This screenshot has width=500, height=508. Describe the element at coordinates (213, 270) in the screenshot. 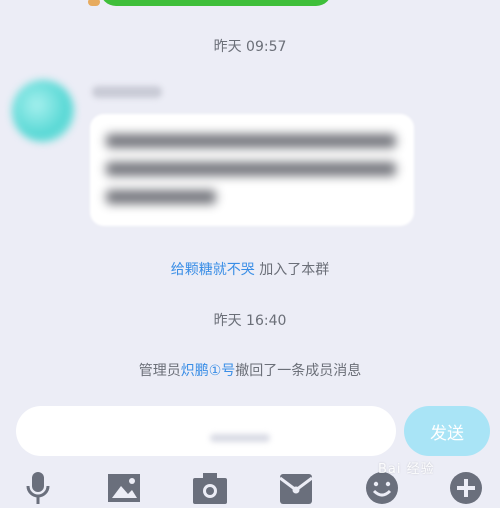

I see `joined-member-link: 给颗糖就不哭` at that location.